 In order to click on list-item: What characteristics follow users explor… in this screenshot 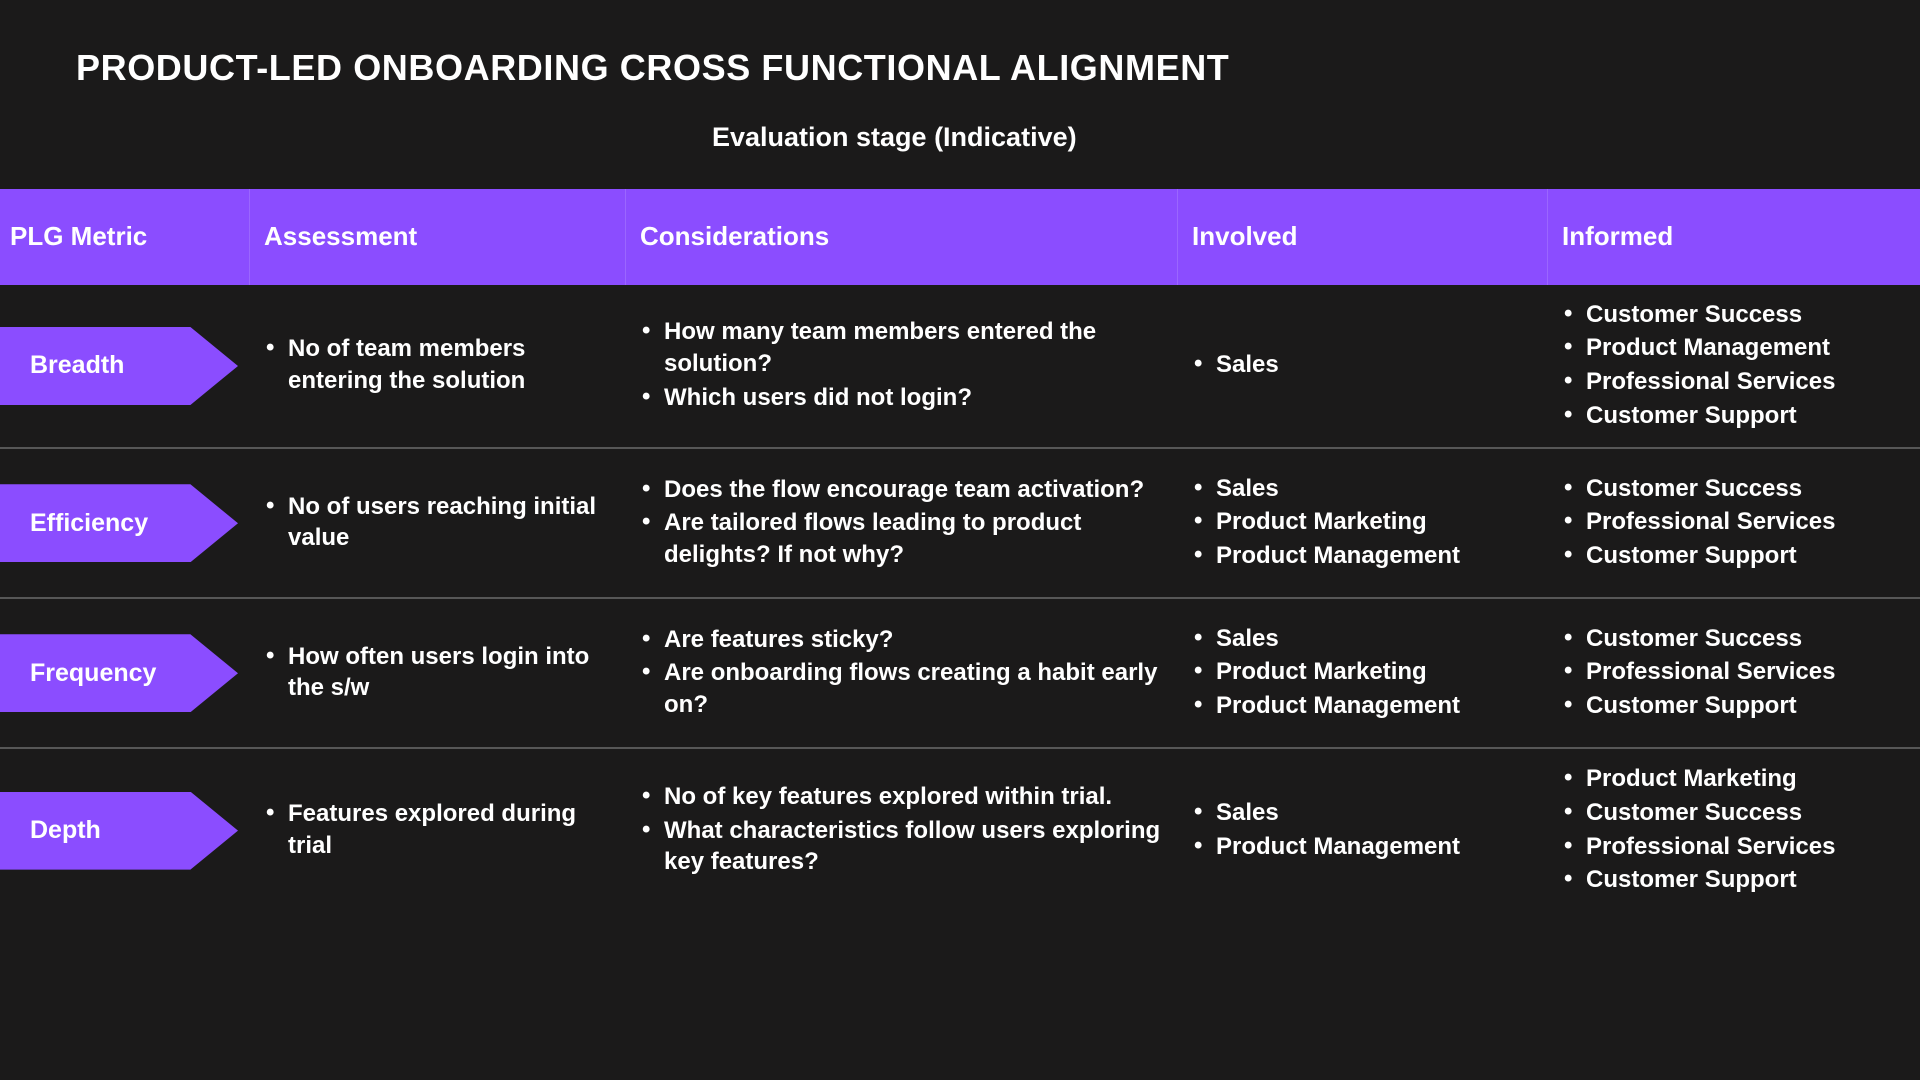, I will do `click(903, 846)`.